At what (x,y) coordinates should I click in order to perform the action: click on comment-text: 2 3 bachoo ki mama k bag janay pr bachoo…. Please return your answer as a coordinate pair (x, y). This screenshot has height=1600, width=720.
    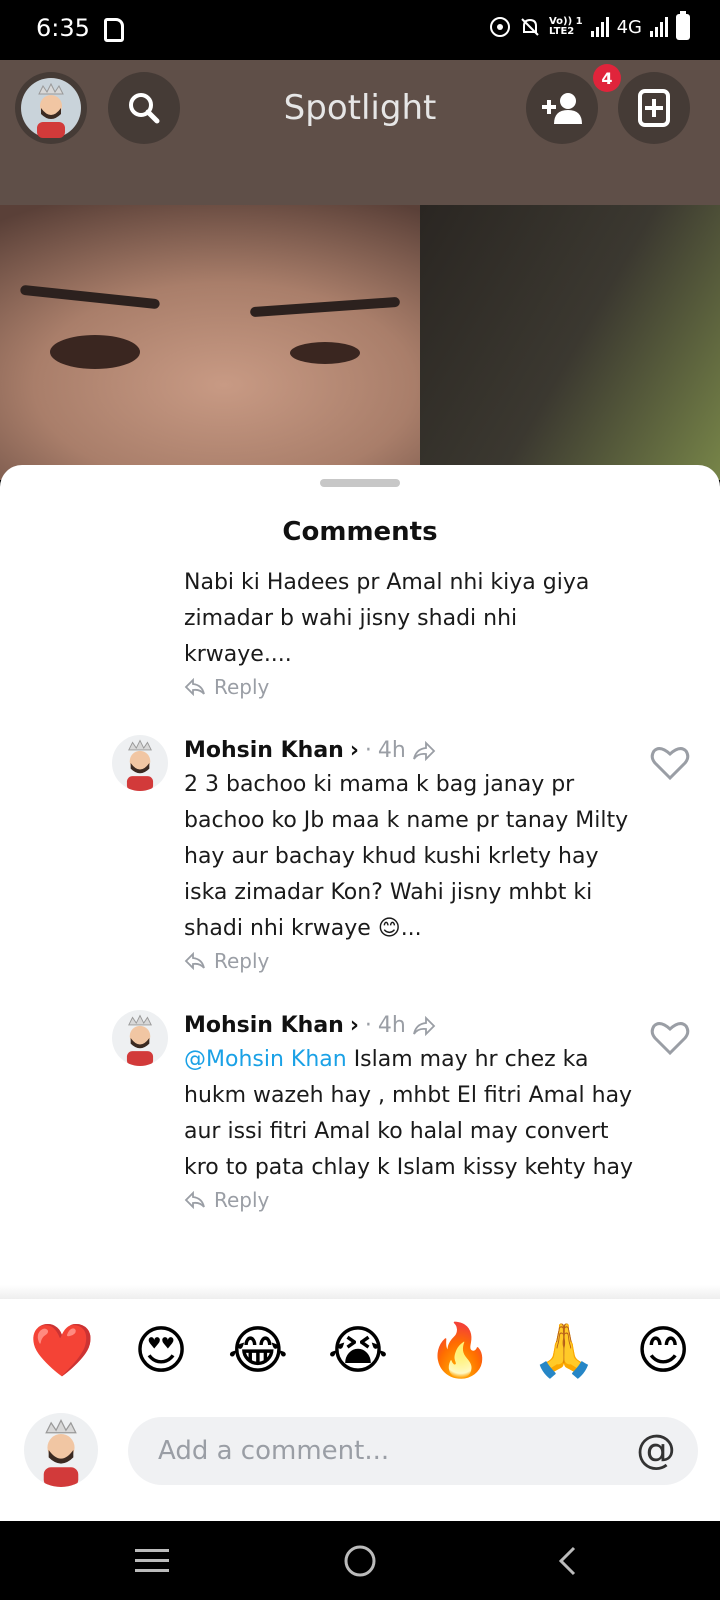
    Looking at the image, I should click on (406, 856).